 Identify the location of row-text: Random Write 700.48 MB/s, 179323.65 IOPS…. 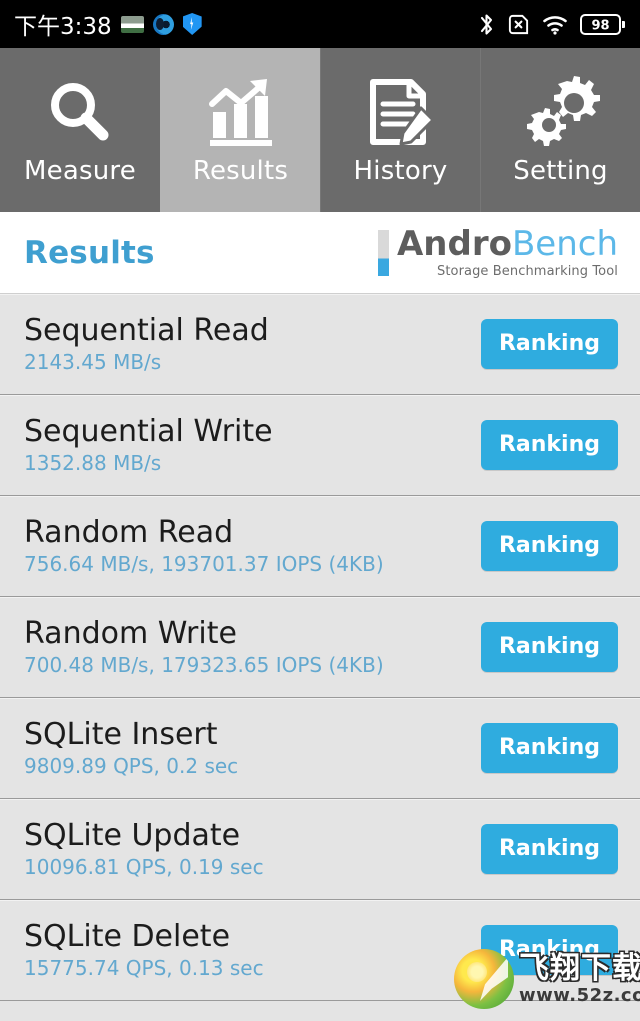
(204, 647).